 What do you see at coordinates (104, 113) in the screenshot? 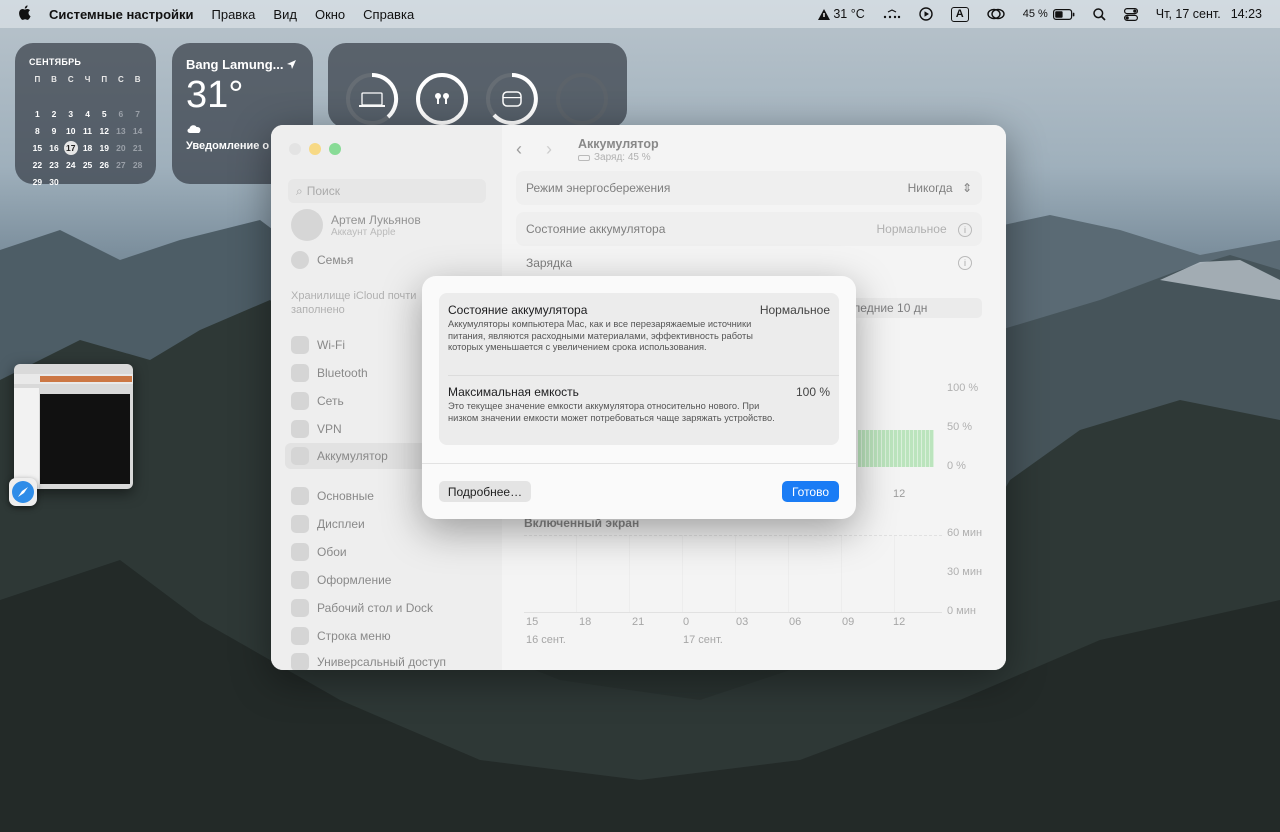
I see `calendar-day: 5` at bounding box center [104, 113].